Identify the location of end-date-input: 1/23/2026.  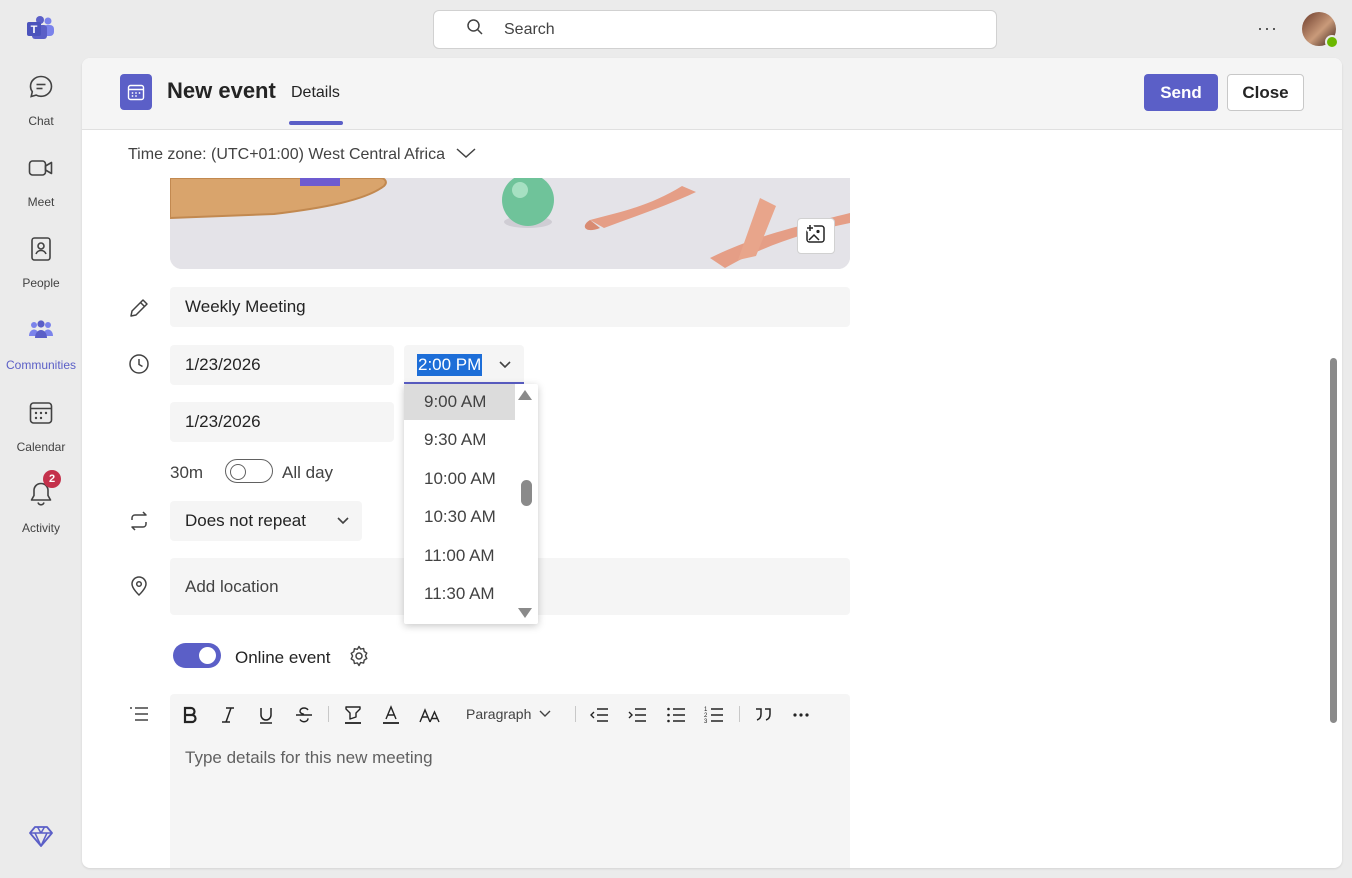
(282, 422).